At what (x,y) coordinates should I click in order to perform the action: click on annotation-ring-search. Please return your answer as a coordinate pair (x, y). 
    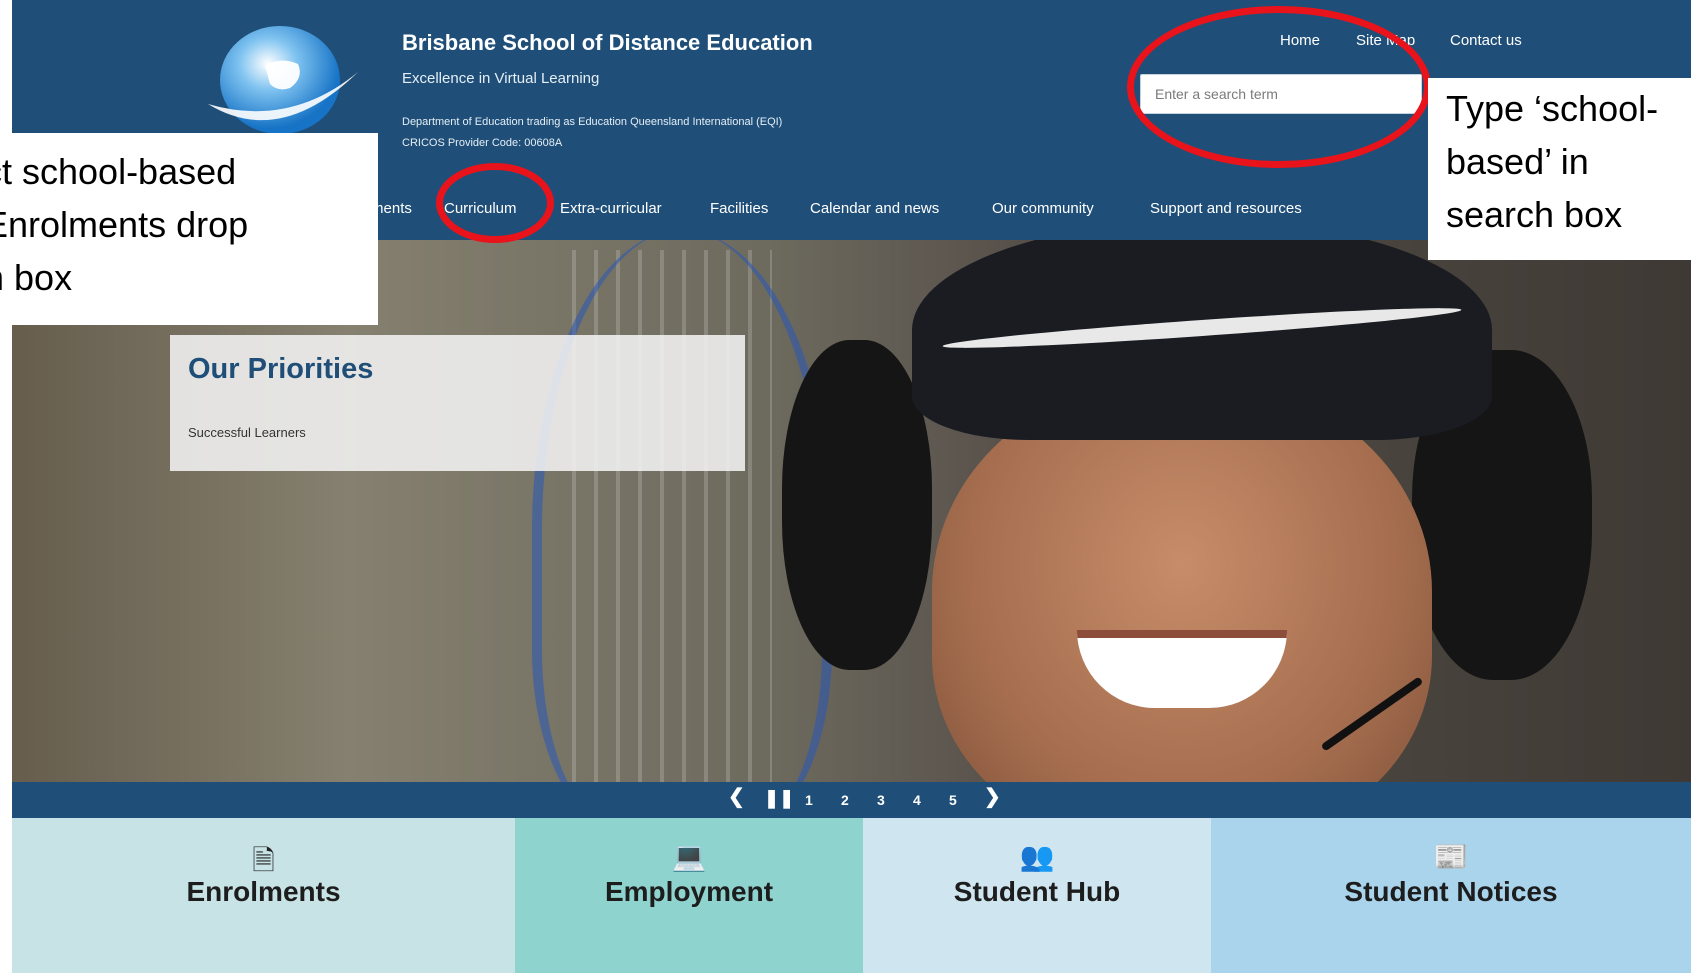
    Looking at the image, I should click on (1279, 87).